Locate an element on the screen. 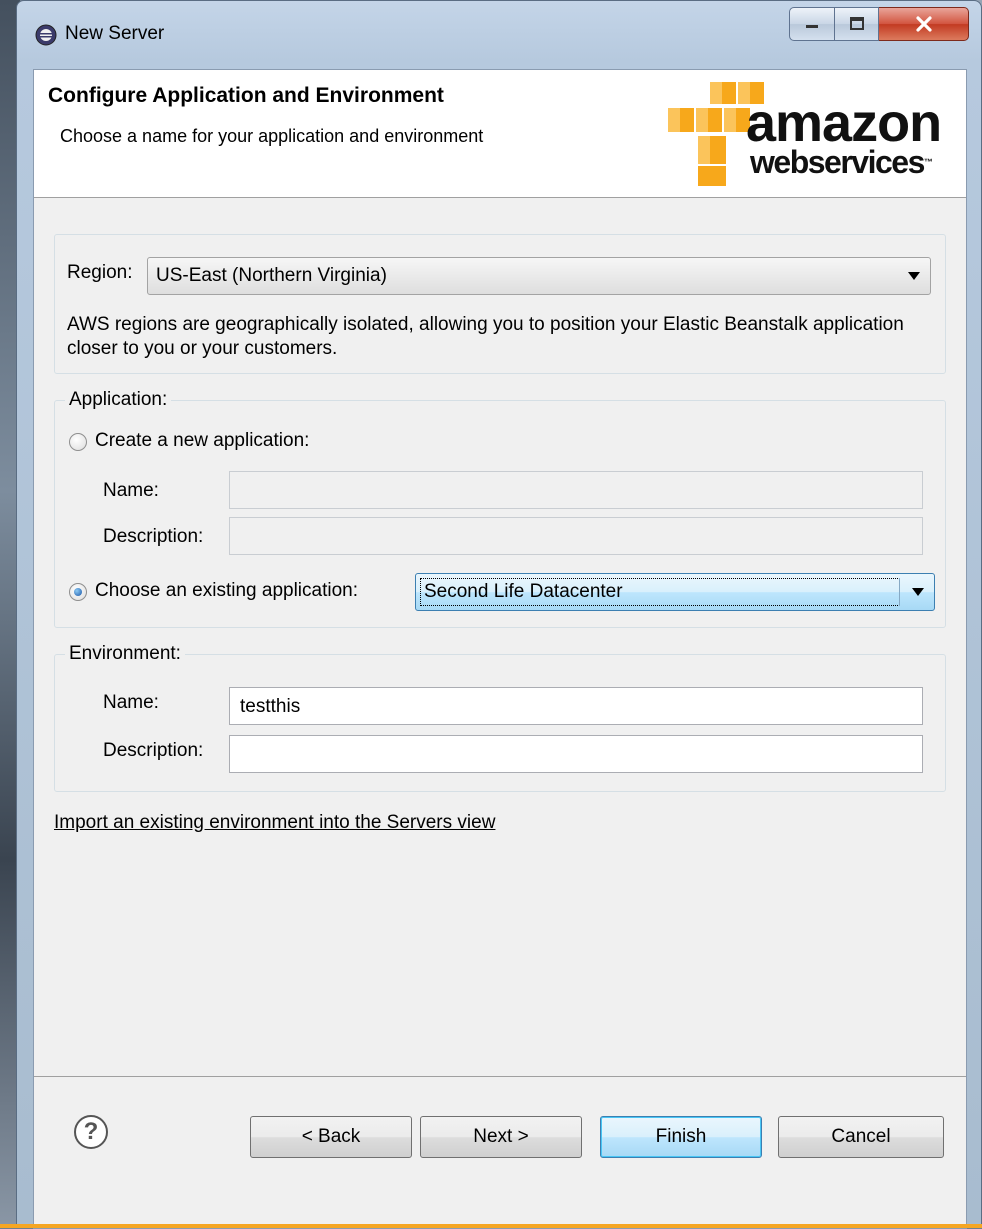  next-button: Next > is located at coordinates (501, 1137).